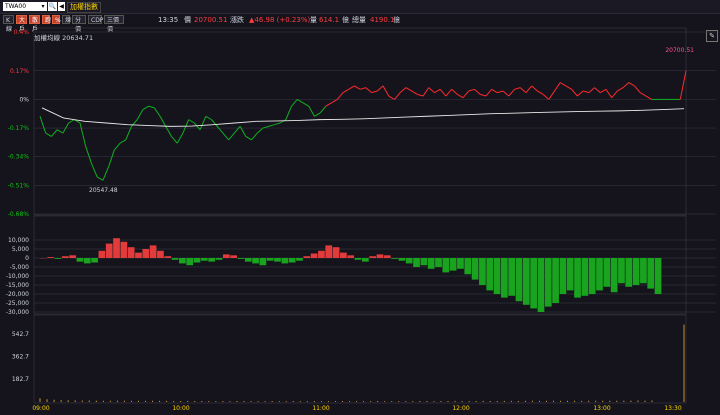 The image size is (720, 415). I want to click on time-tick-label: 13:30, so click(672, 408).